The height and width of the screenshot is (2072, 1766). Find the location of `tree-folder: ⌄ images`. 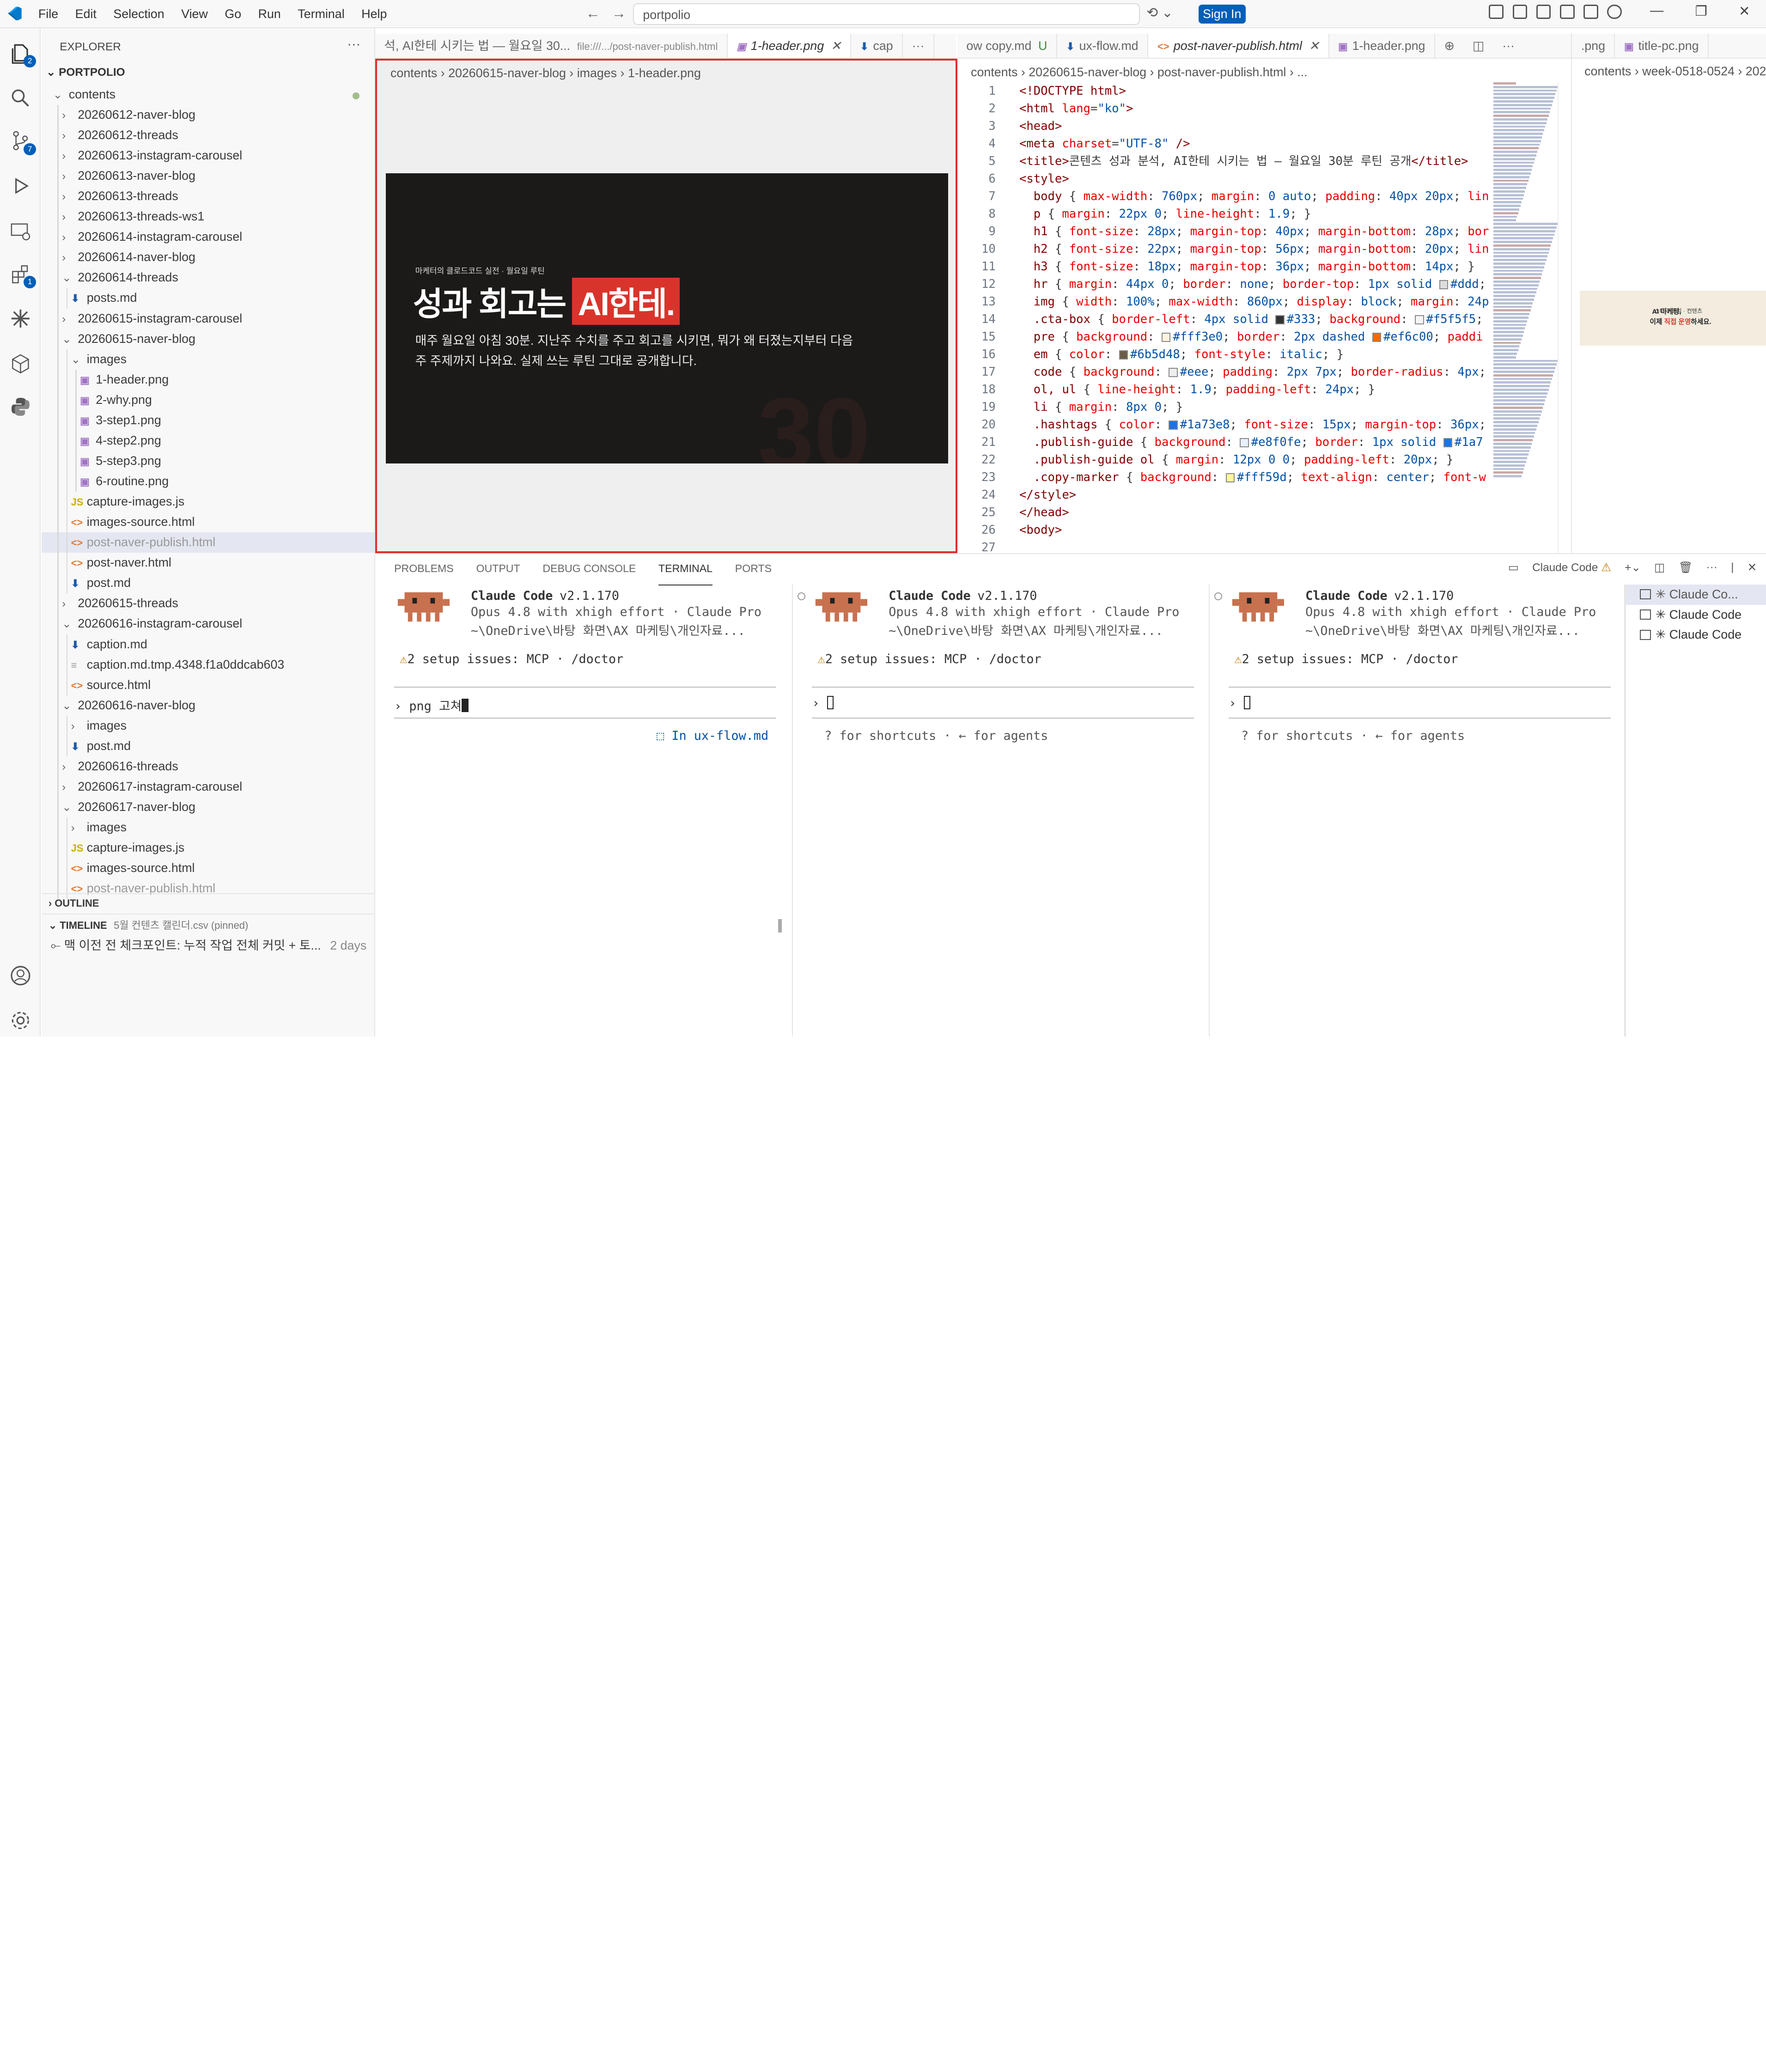

tree-folder: ⌄ images is located at coordinates (208, 359).